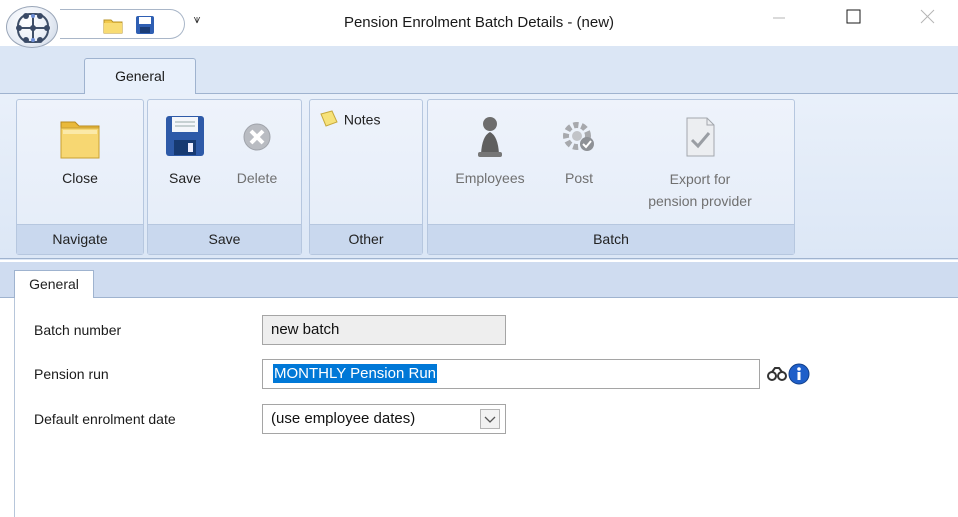 This screenshot has height=517, width=958. I want to click on lookup-binoculars-icon, so click(777, 374).